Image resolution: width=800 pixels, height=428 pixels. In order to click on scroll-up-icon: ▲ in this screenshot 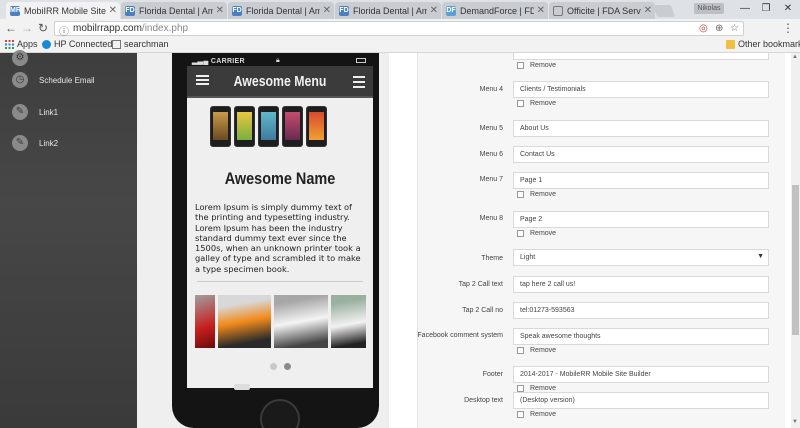, I will do `click(795, 57)`.